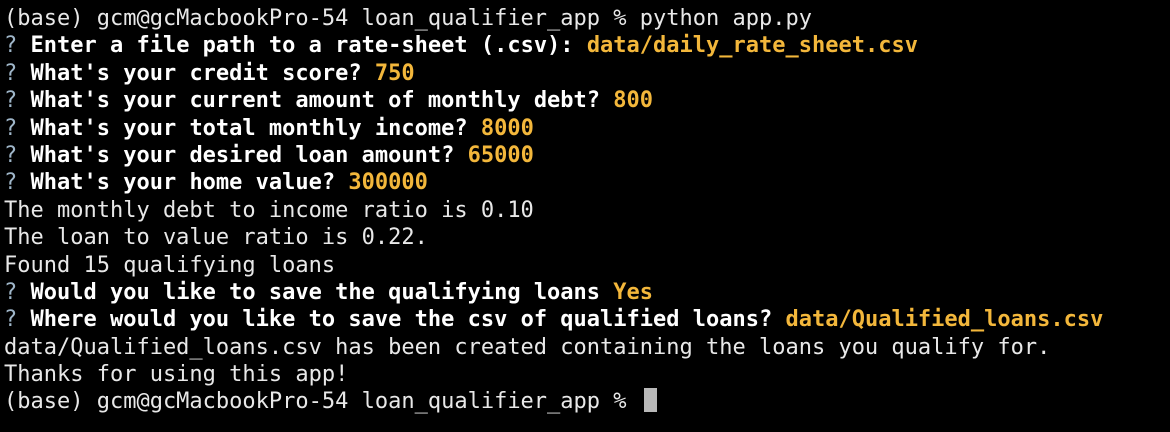 The width and height of the screenshot is (1170, 432). I want to click on prompt-answer: 300000, so click(388, 183).